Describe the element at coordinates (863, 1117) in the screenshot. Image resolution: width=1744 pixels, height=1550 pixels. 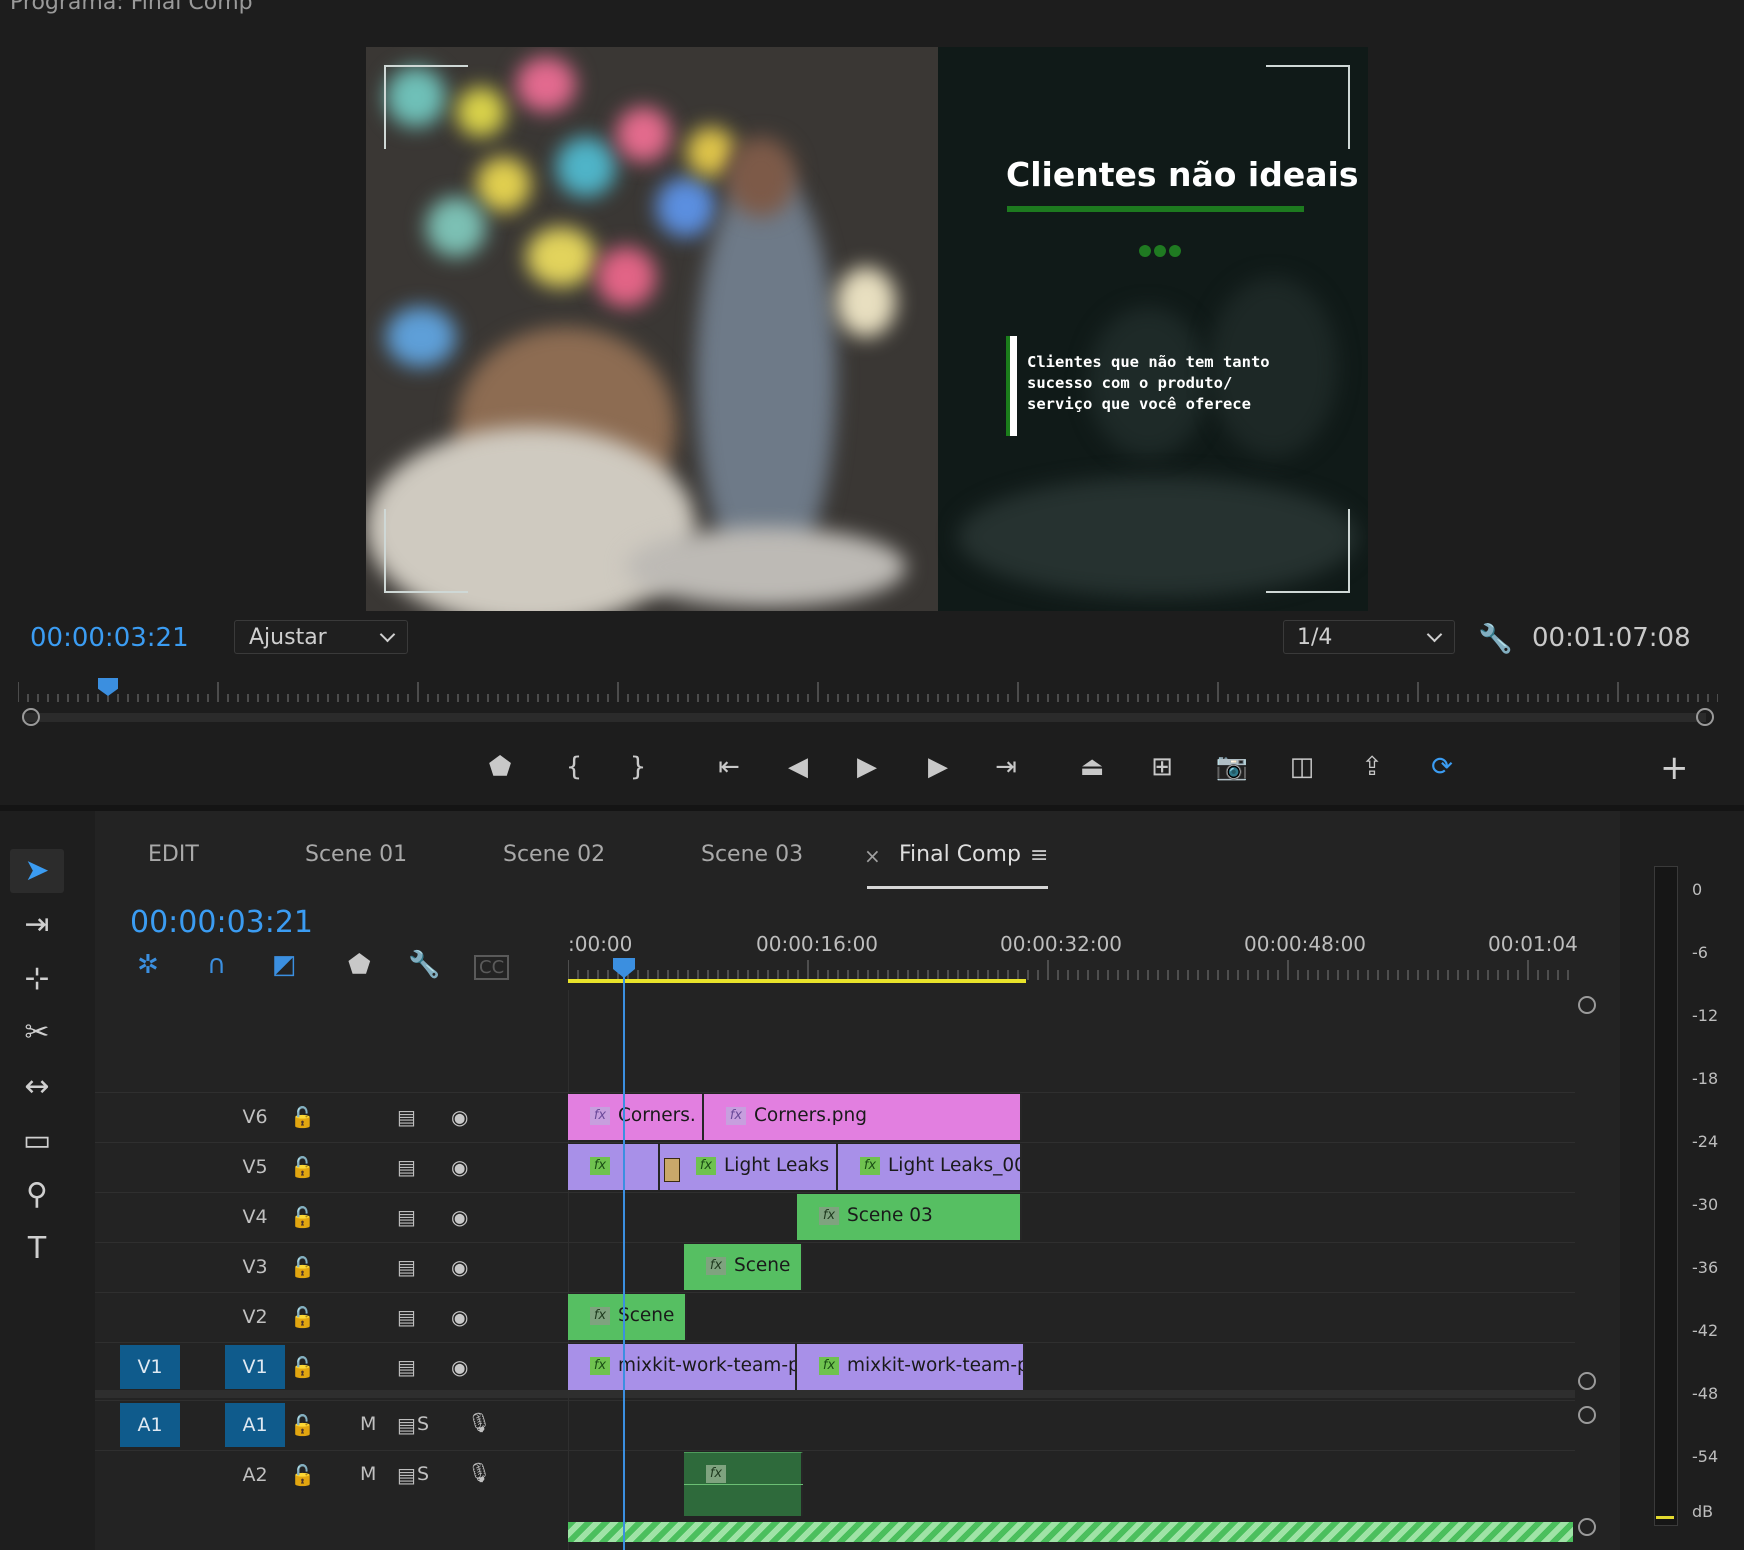
I see `clip-corners-png: fx Corners.png` at that location.